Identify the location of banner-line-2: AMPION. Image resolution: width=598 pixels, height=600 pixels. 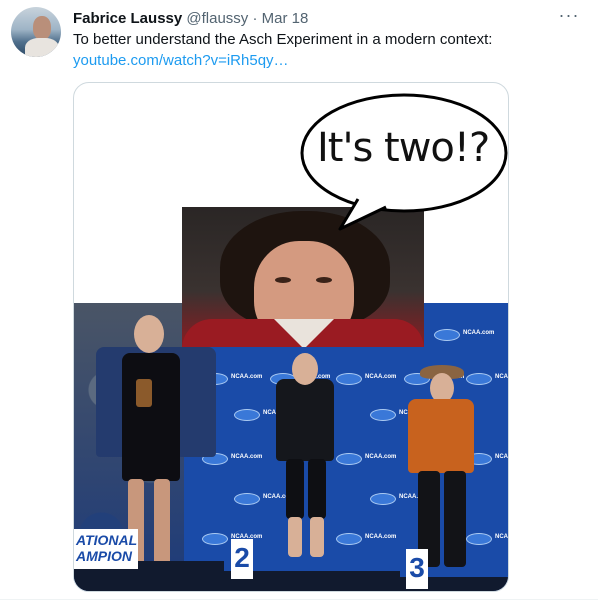
(104, 556).